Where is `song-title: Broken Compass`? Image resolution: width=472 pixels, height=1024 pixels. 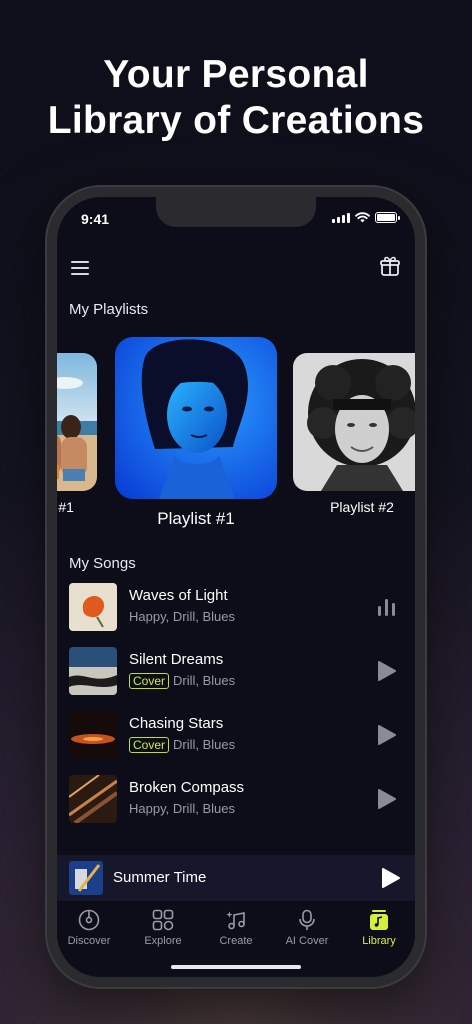 song-title: Broken Compass is located at coordinates (187, 787).